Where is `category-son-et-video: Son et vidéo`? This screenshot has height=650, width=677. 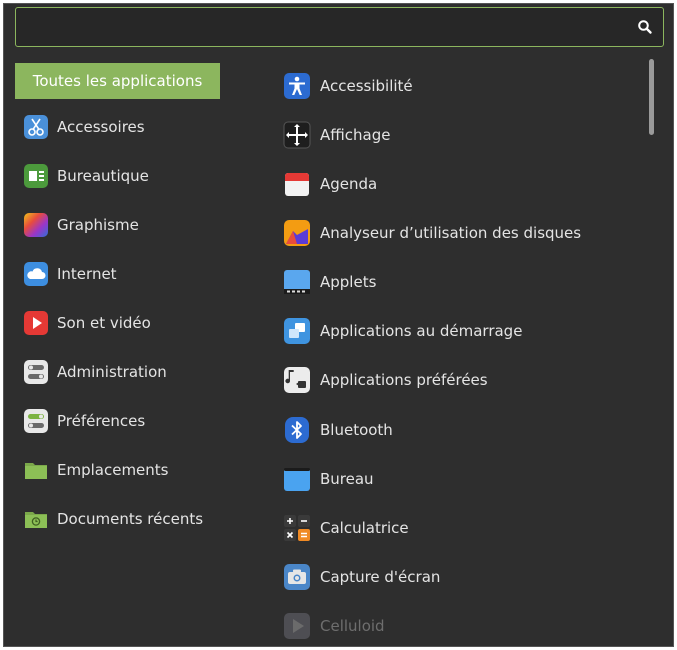
category-son-et-video: Son et vidéo is located at coordinates (117, 323).